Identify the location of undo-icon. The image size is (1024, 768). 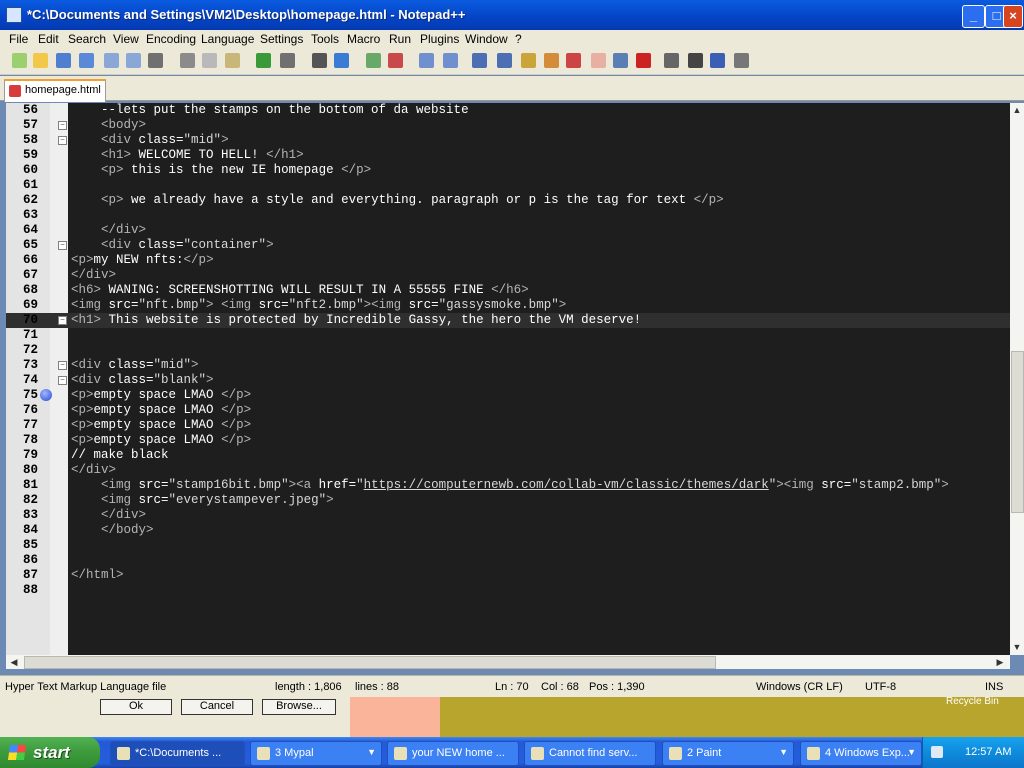
(263, 60).